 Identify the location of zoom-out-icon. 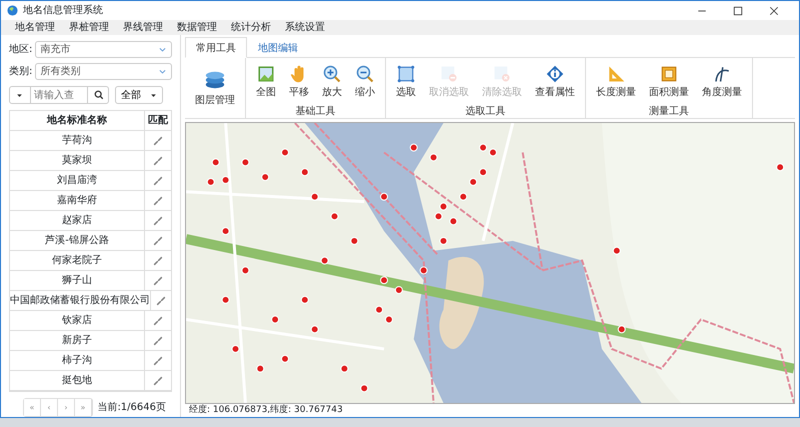
(365, 73).